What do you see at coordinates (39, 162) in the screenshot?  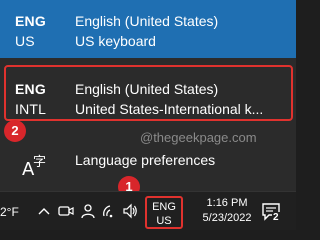 I see `svg-text: 字` at bounding box center [39, 162].